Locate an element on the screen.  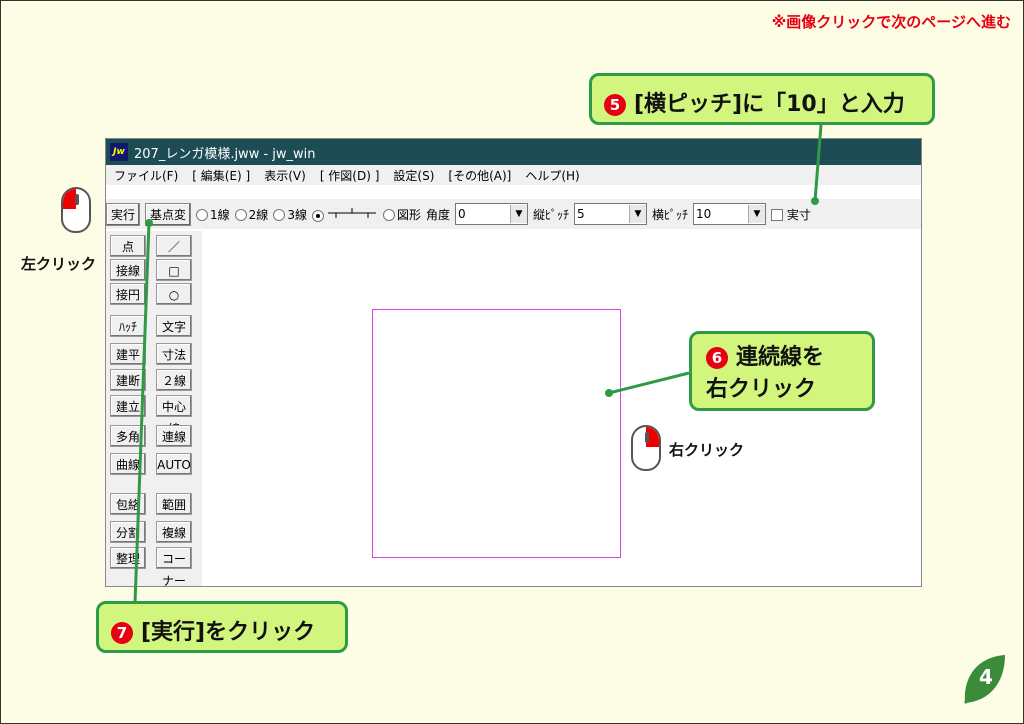
step5-leader-line is located at coordinates (818, 163).